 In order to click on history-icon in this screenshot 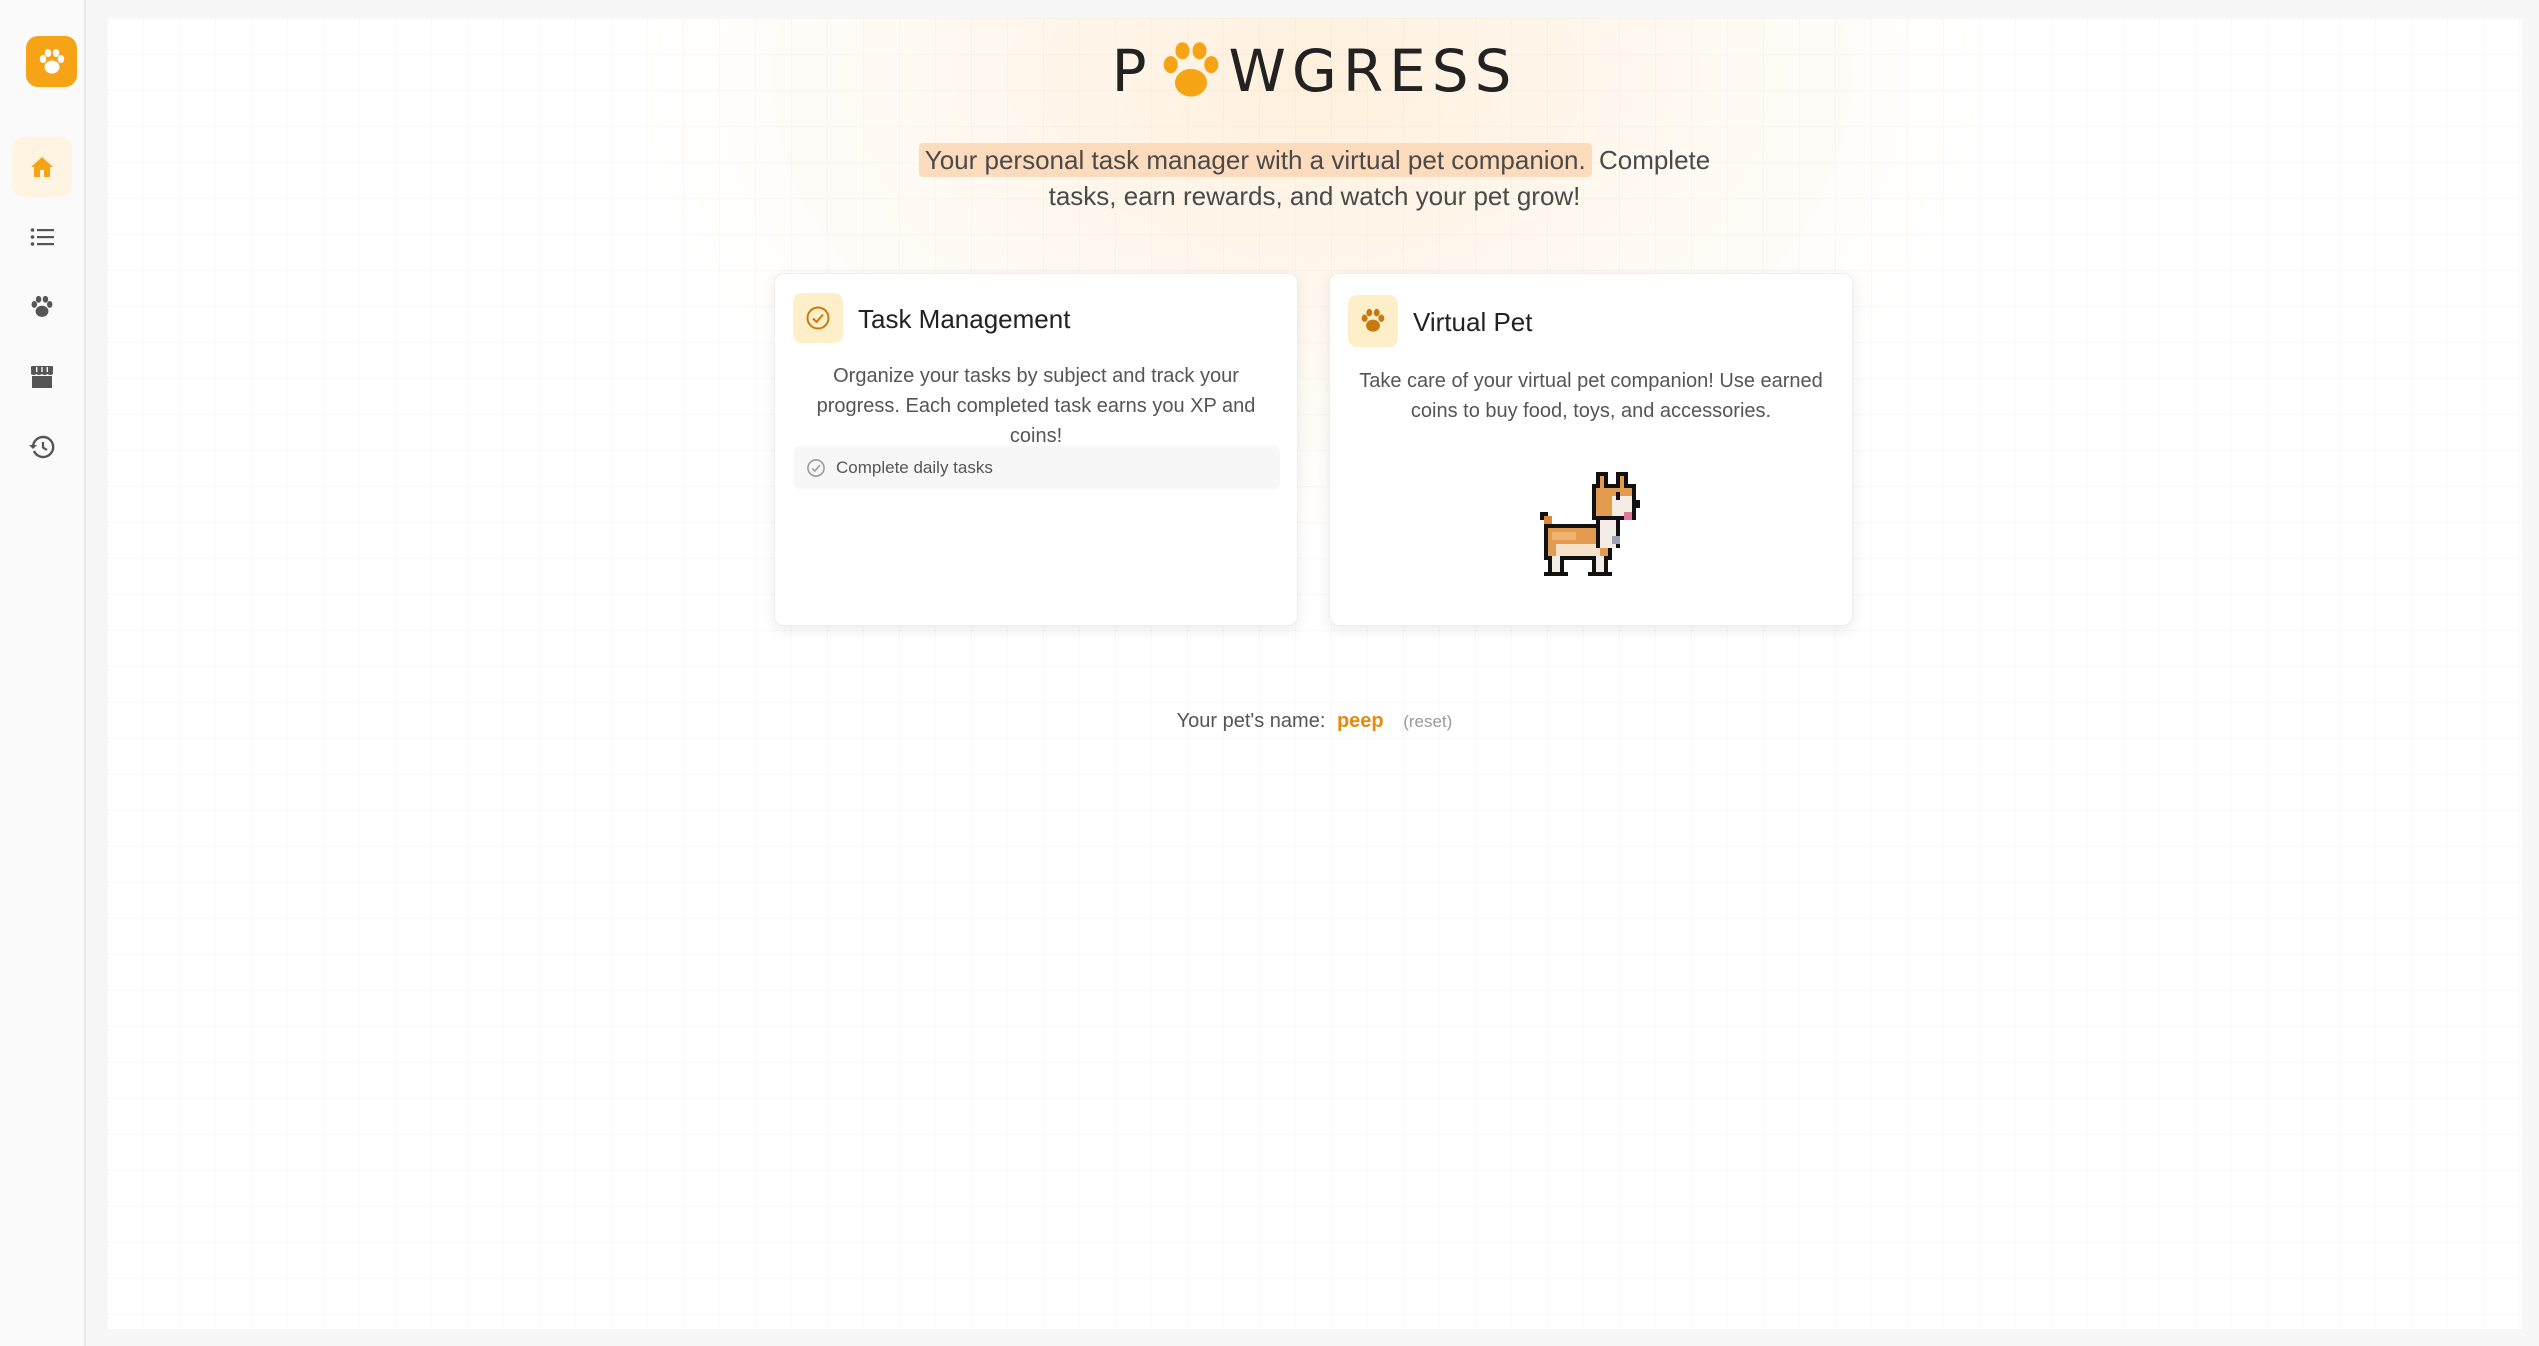, I will do `click(42, 447)`.